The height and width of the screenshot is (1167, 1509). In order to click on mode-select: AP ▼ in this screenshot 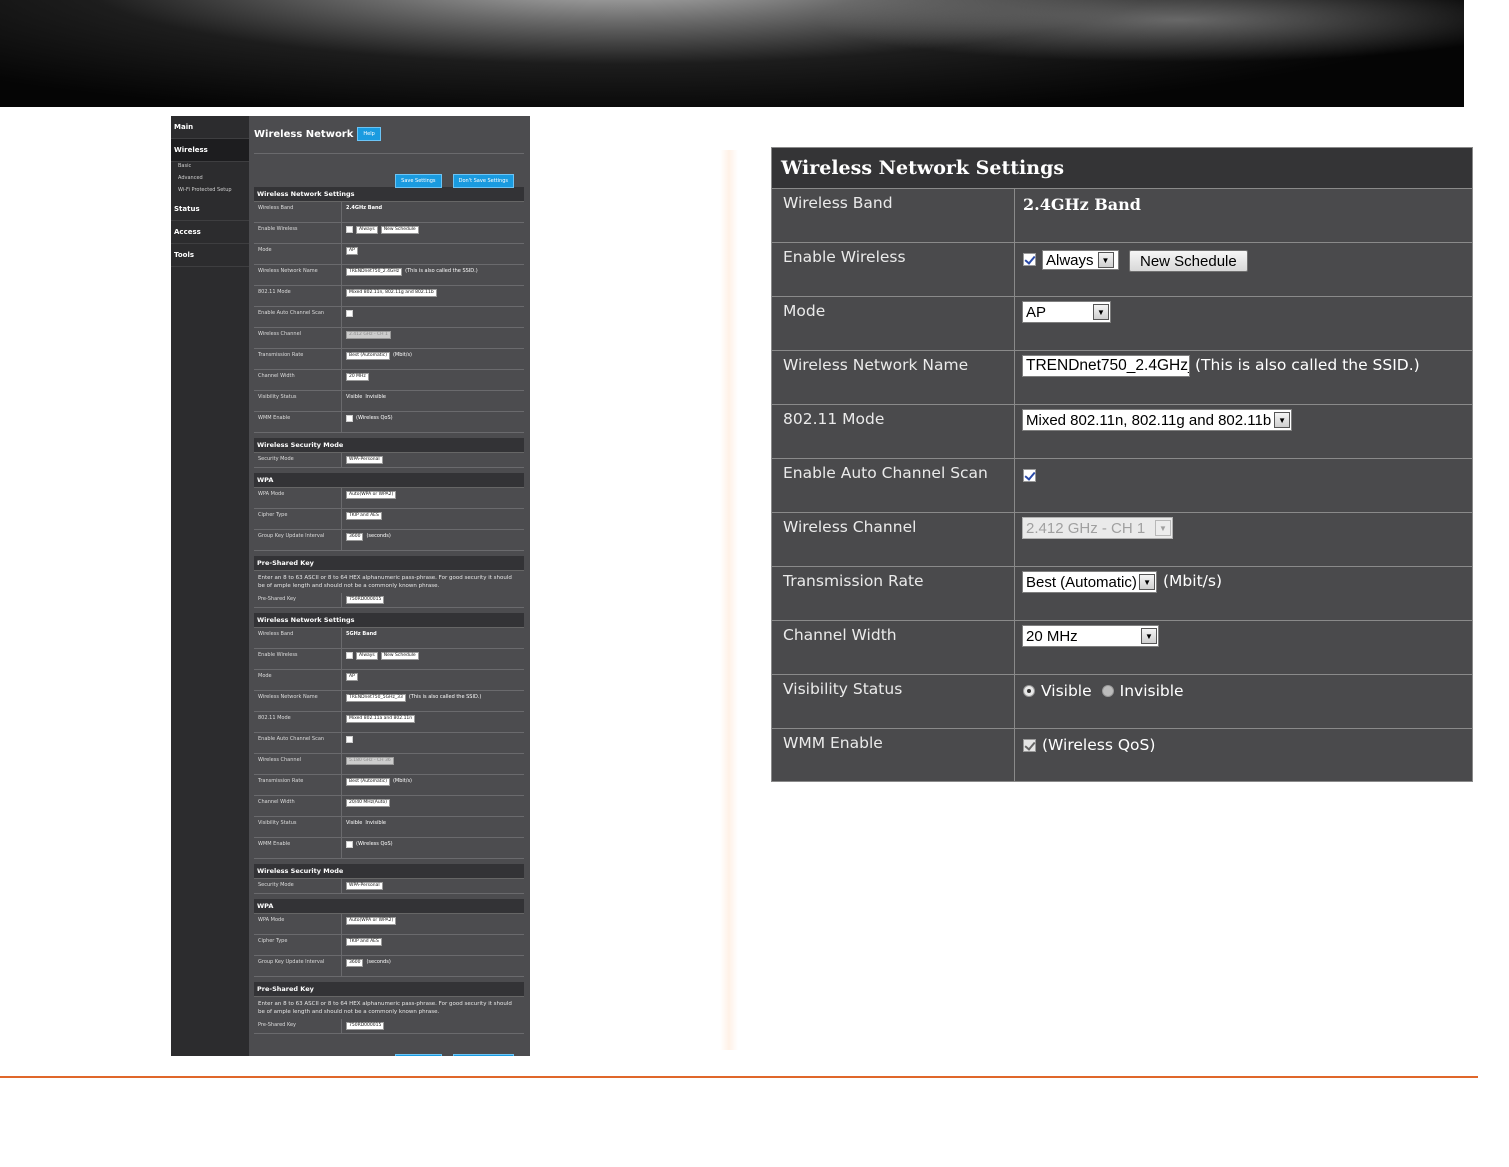, I will do `click(1066, 312)`.